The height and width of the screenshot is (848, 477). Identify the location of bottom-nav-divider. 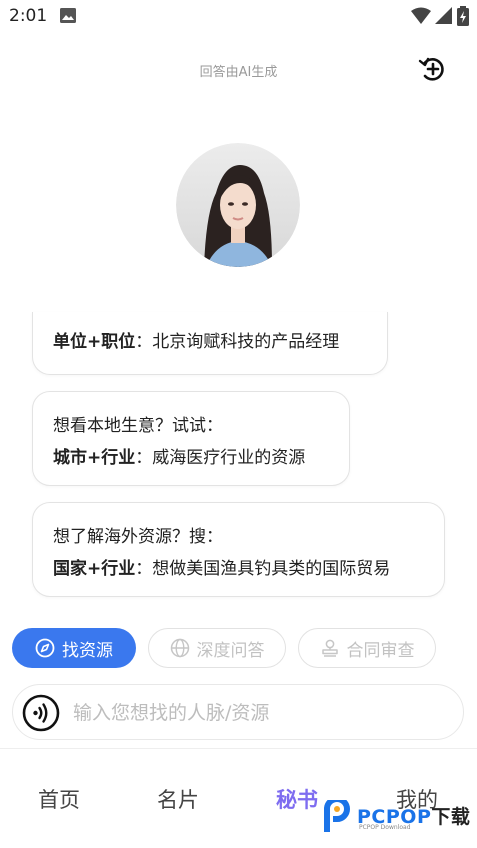
(238, 748).